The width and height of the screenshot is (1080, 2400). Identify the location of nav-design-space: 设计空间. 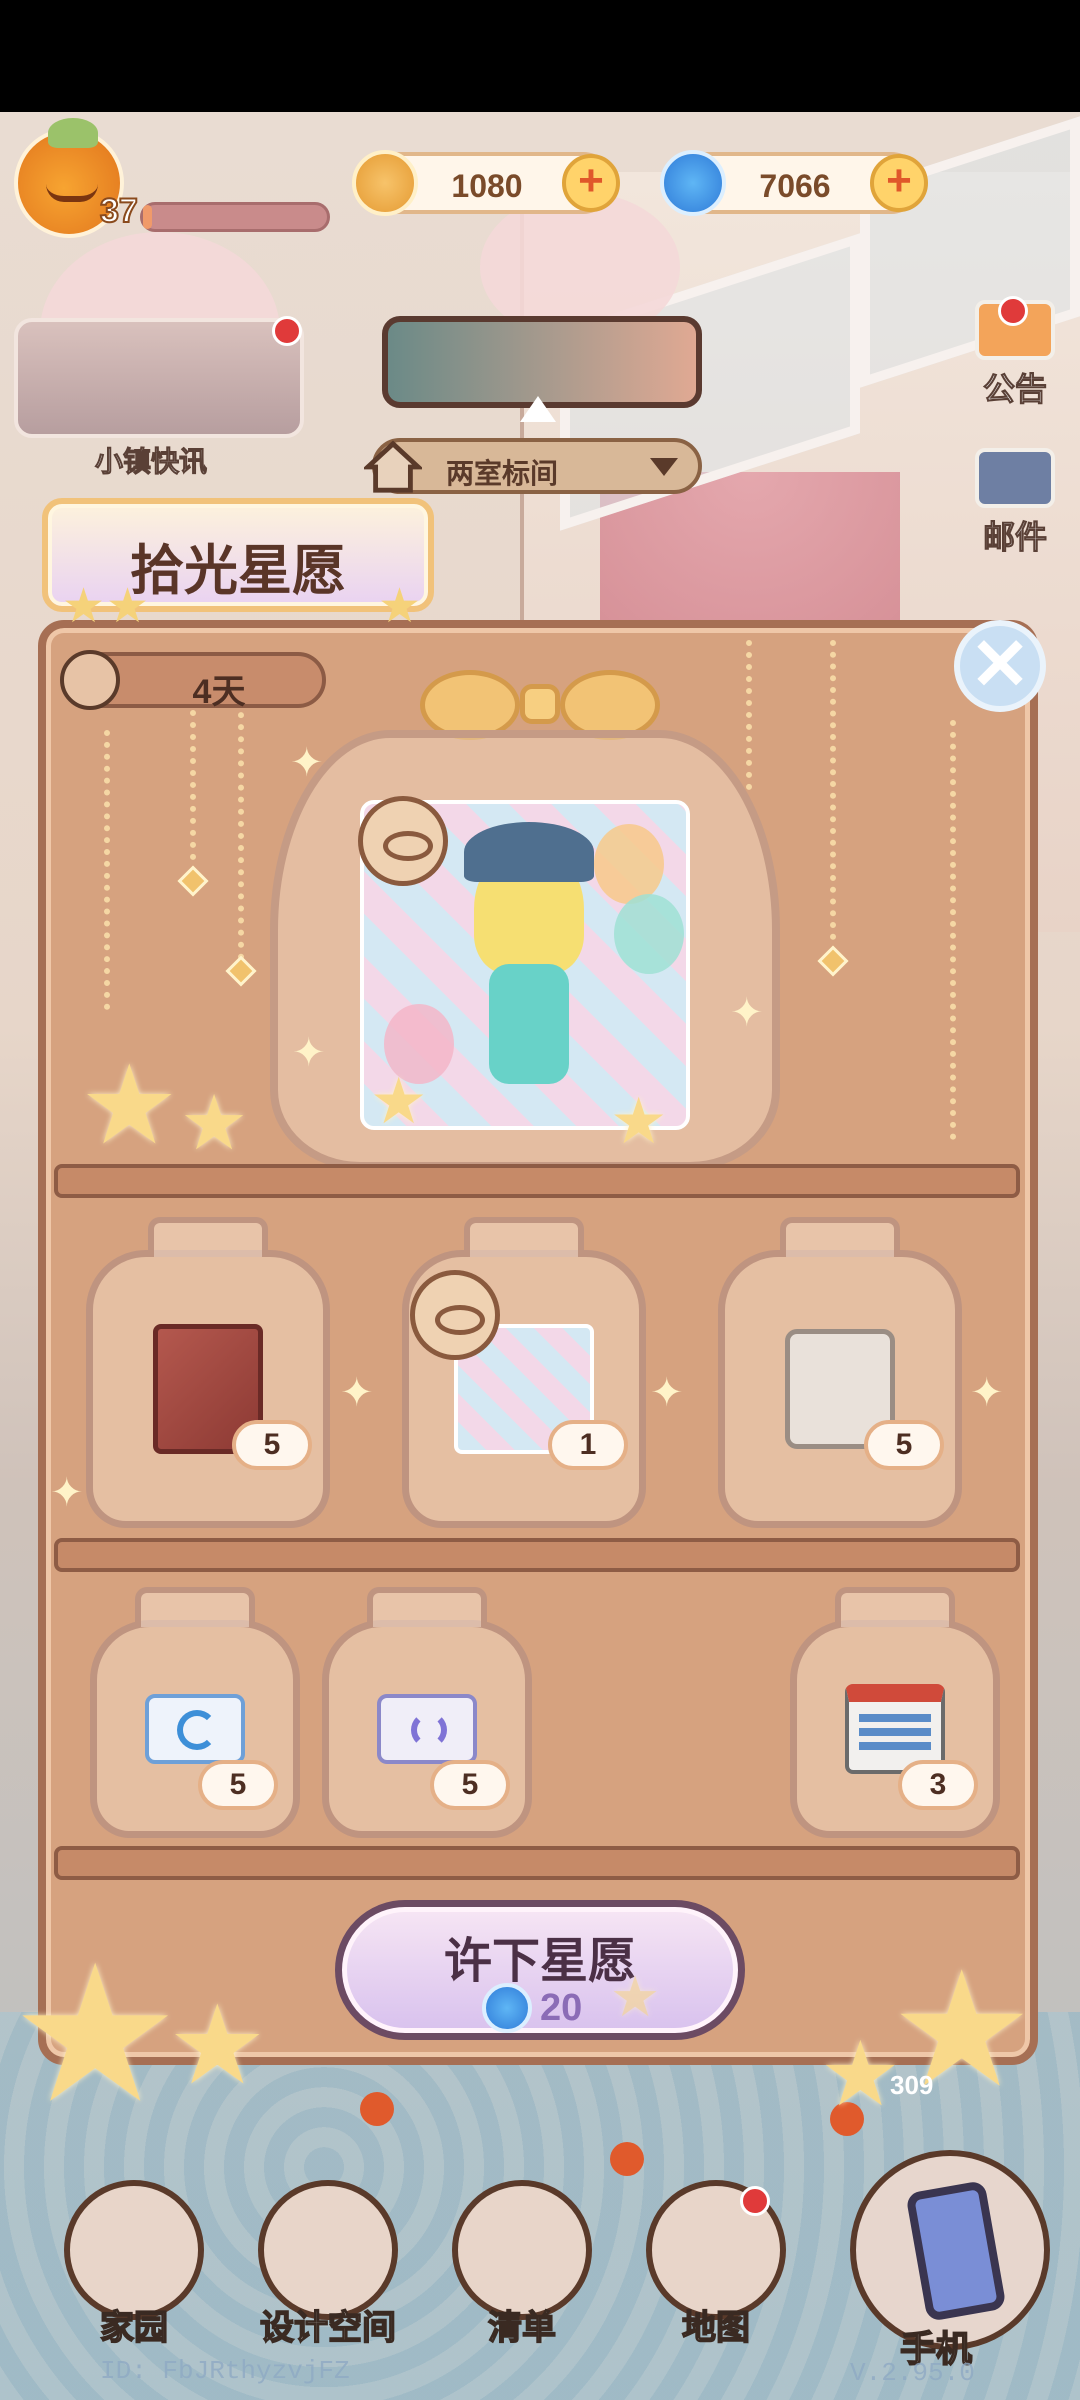
(328, 2264).